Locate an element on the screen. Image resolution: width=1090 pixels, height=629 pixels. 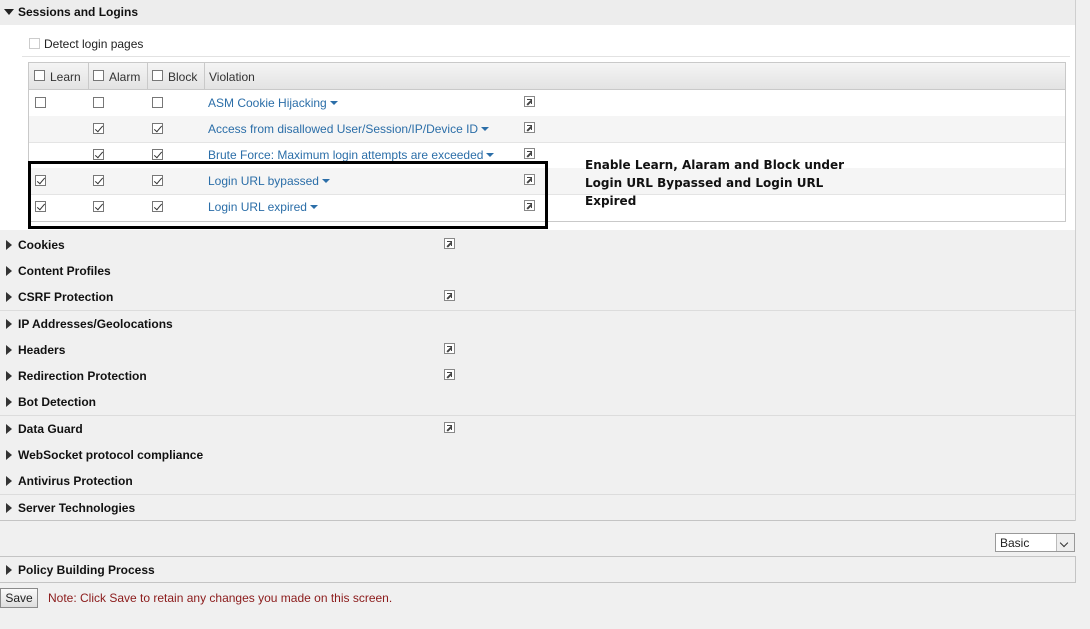
annotation-highlight-box is located at coordinates (288, 195).